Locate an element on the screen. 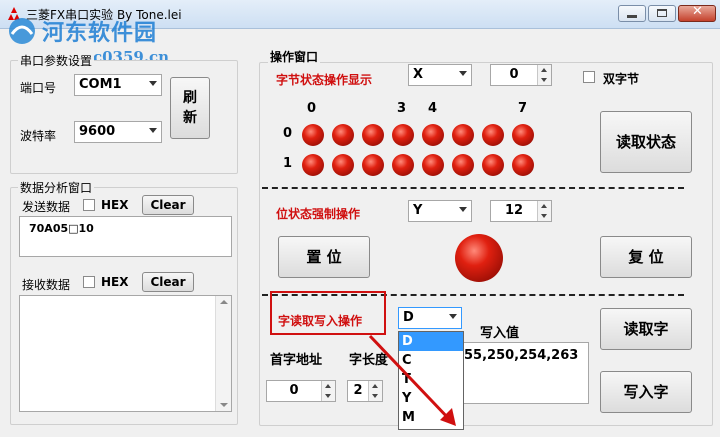 Image resolution: width=720 pixels, height=437 pixels. port-select: COM1 is located at coordinates (118, 85).